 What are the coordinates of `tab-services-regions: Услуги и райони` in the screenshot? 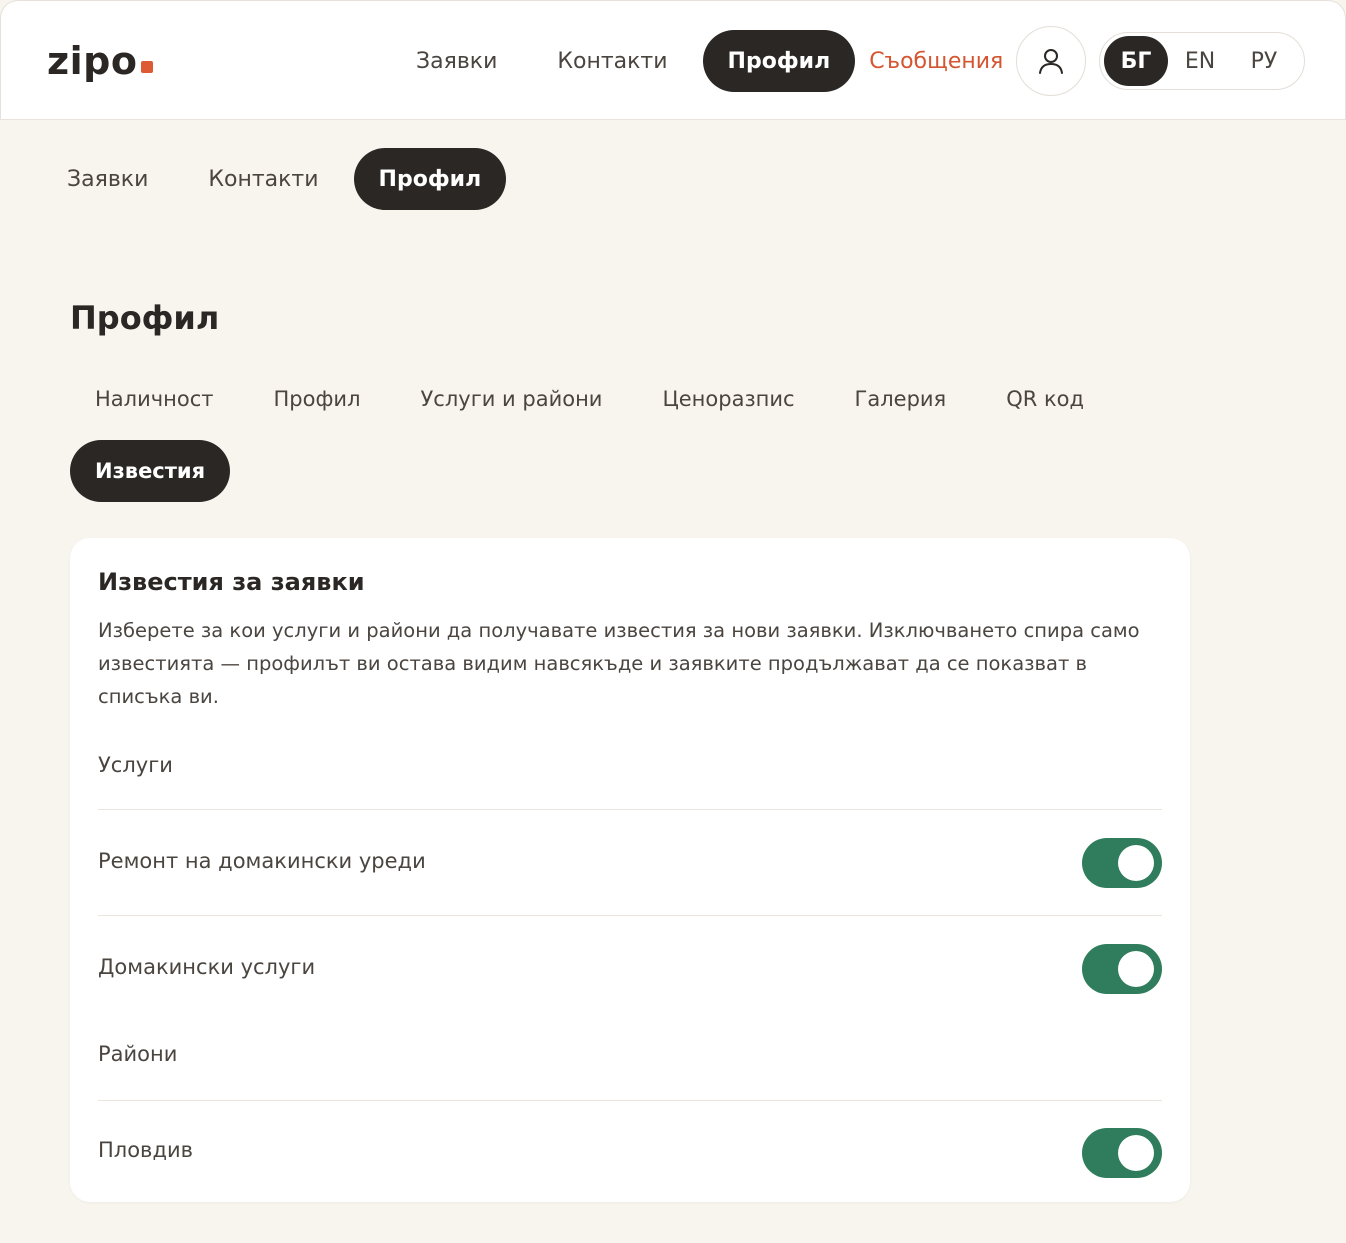 It's located at (512, 399).